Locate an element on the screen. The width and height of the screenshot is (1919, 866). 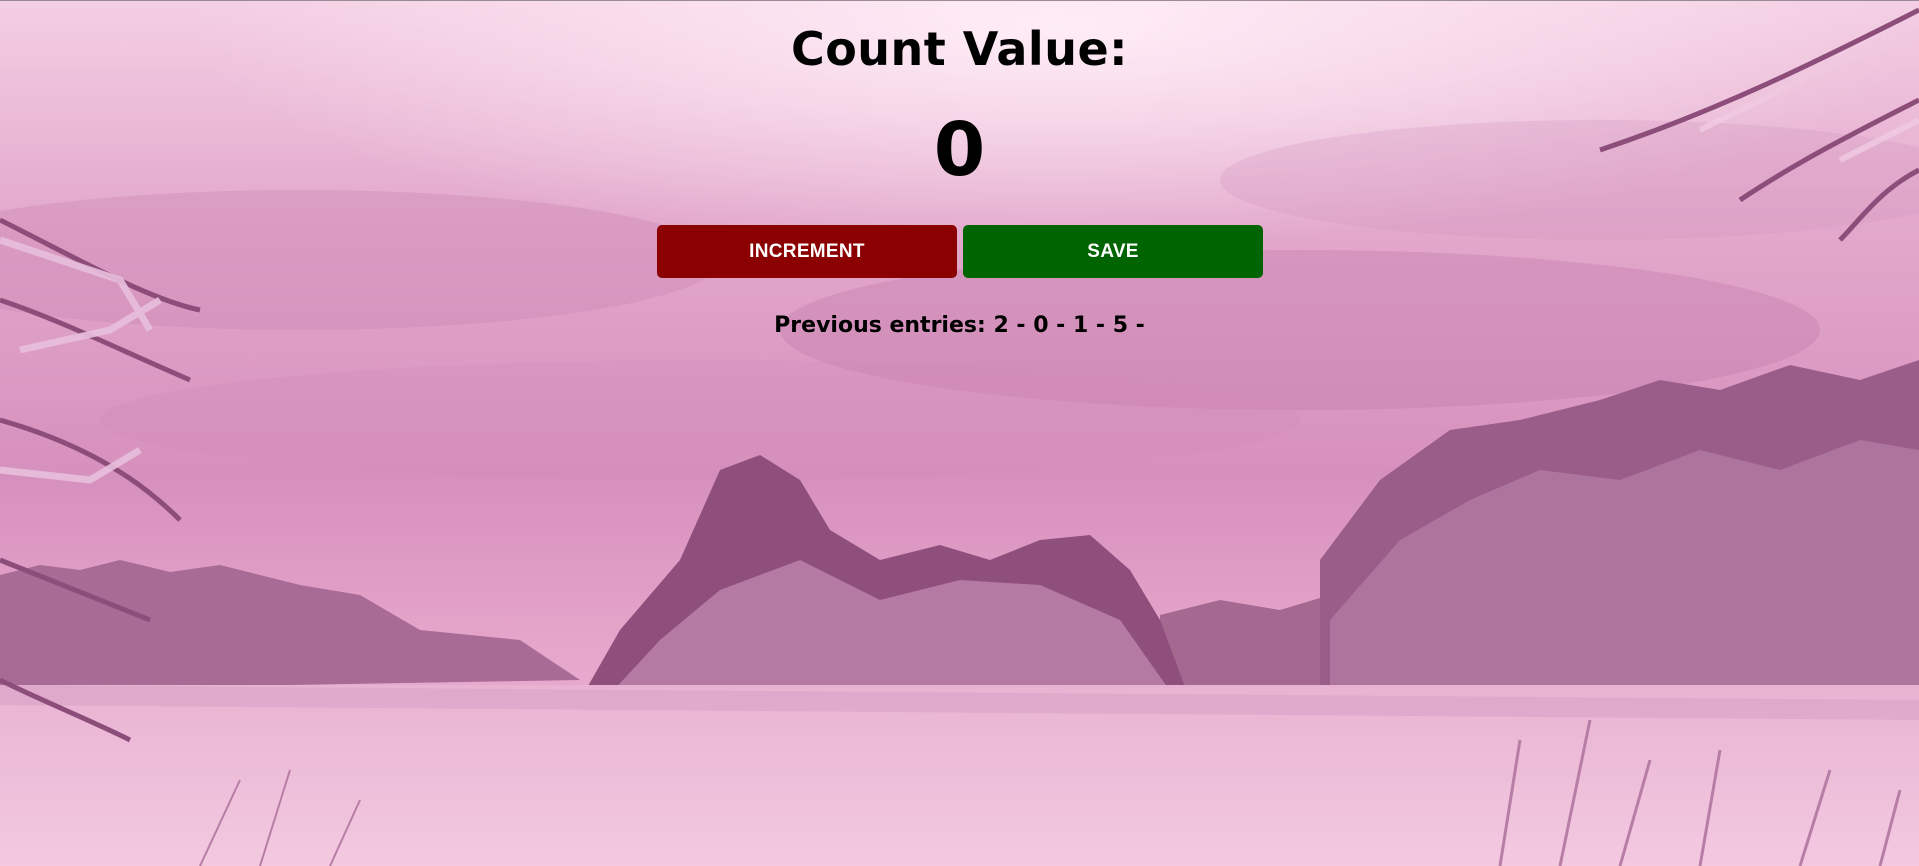
previous-entries: Previous entries: 2 - 0 - 1 - 5 - is located at coordinates (959, 325).